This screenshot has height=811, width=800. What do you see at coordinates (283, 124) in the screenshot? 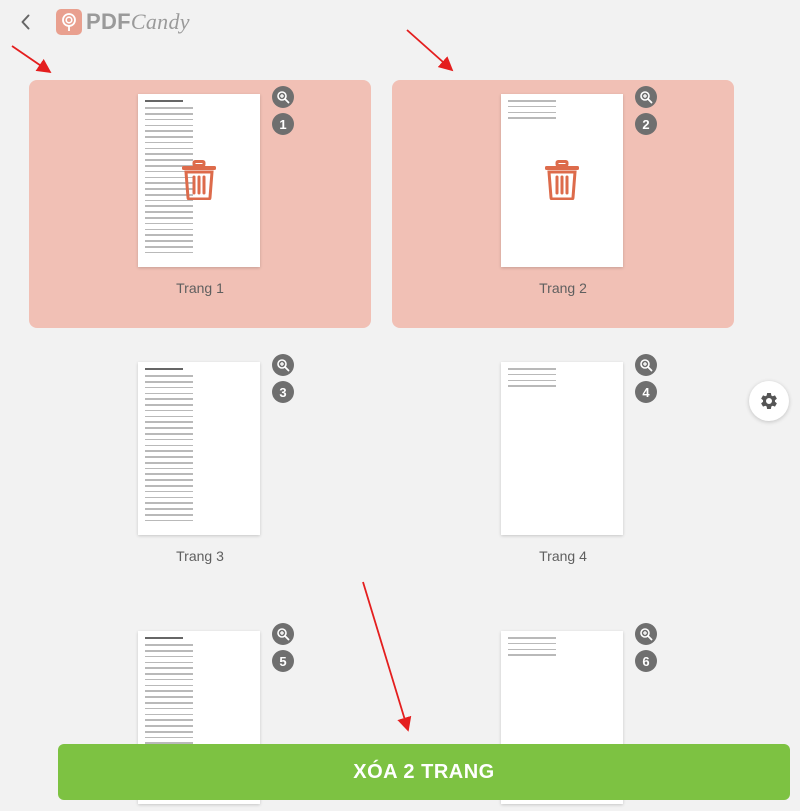
I see `page-number-badge: 1` at bounding box center [283, 124].